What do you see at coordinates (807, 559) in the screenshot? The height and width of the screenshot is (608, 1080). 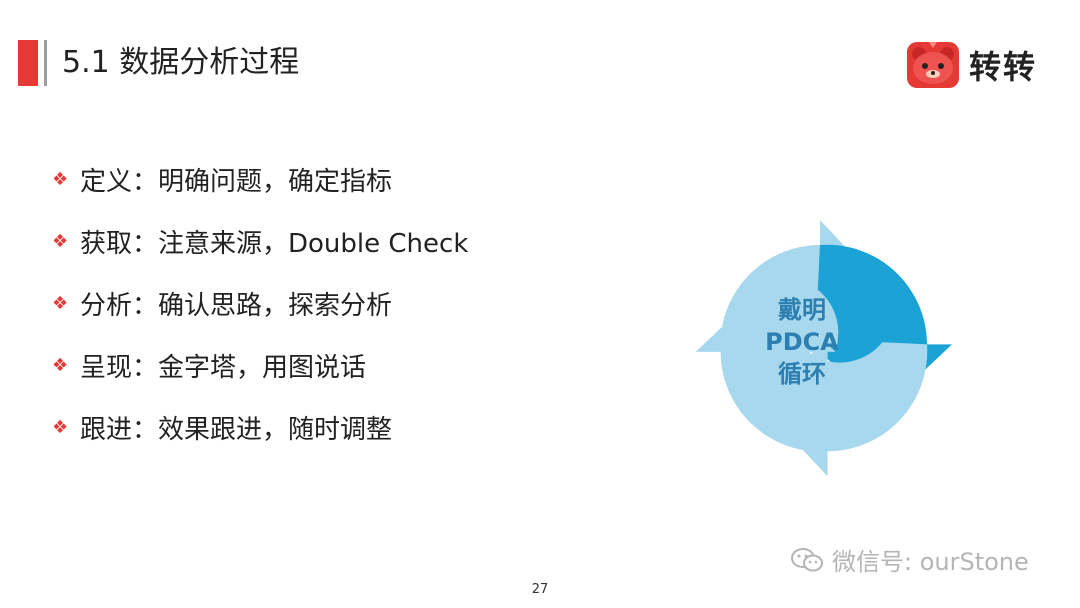 I see `wechat-icon` at bounding box center [807, 559].